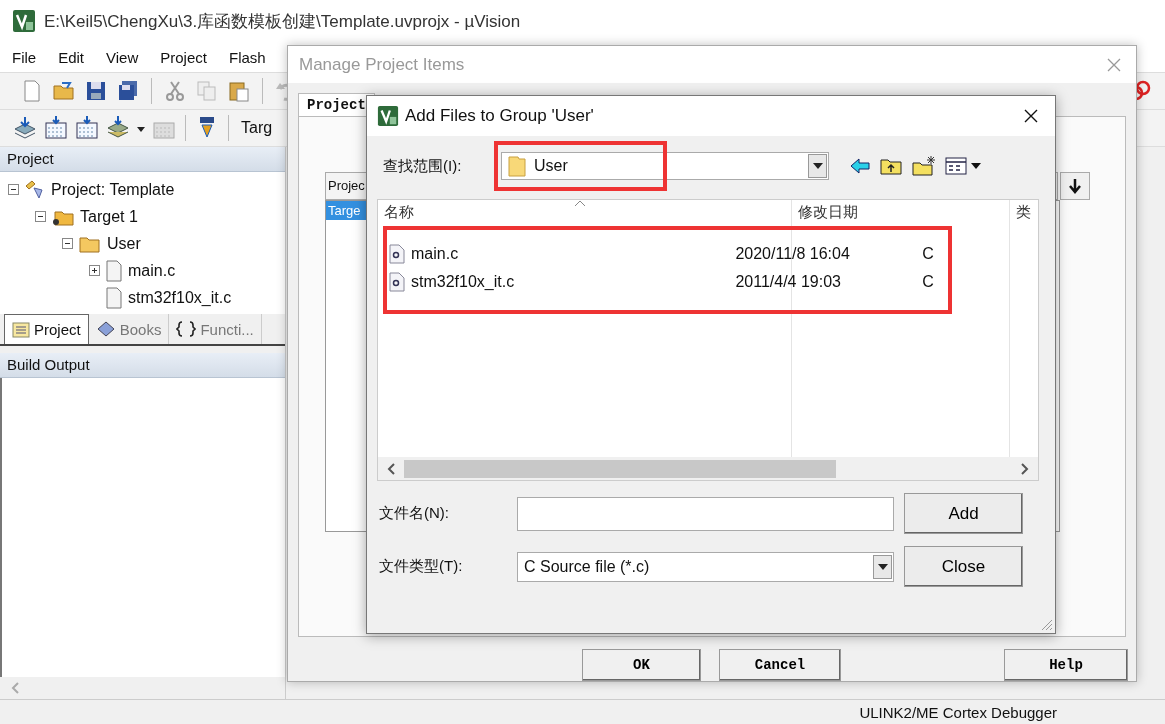  What do you see at coordinates (423, 166) in the screenshot?
I see `field-label: 查找范围(I):` at bounding box center [423, 166].